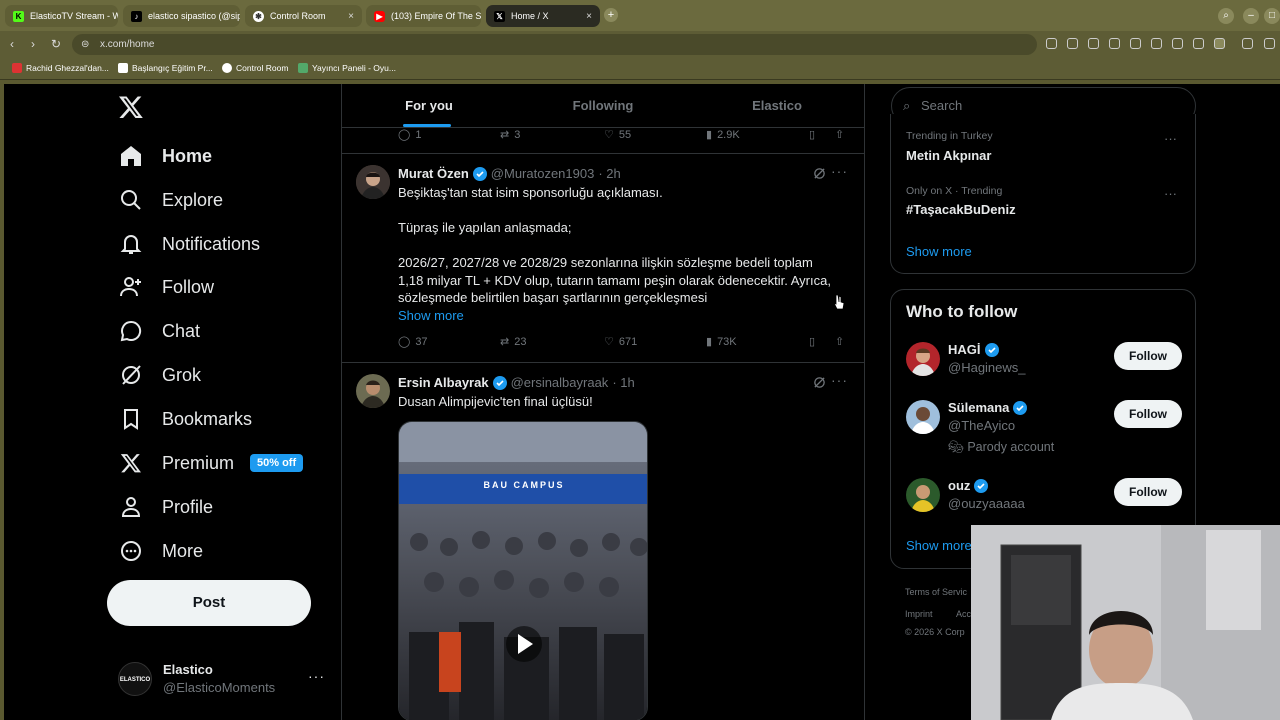 This screenshot has height=720, width=1280. Describe the element at coordinates (165, 507) in the screenshot. I see `nav-profile: Profile` at that location.